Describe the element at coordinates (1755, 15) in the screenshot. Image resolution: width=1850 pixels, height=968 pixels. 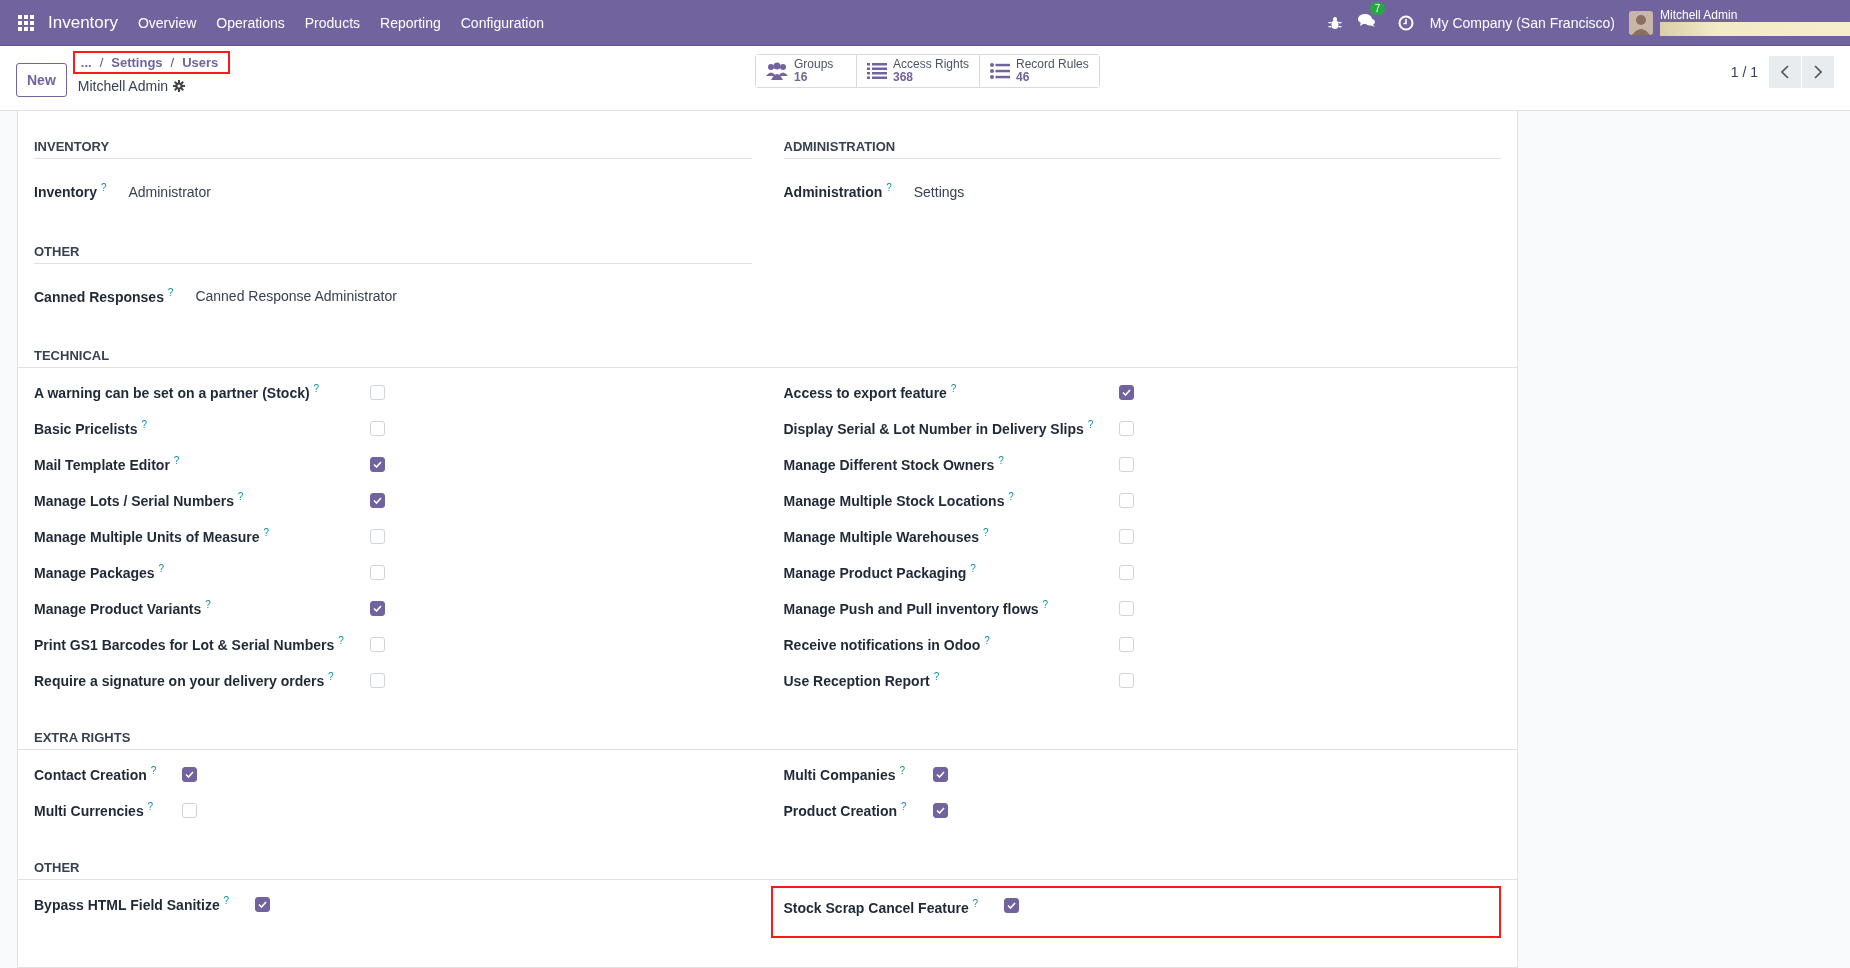
I see `user-name: Mitchell Admin` at that location.